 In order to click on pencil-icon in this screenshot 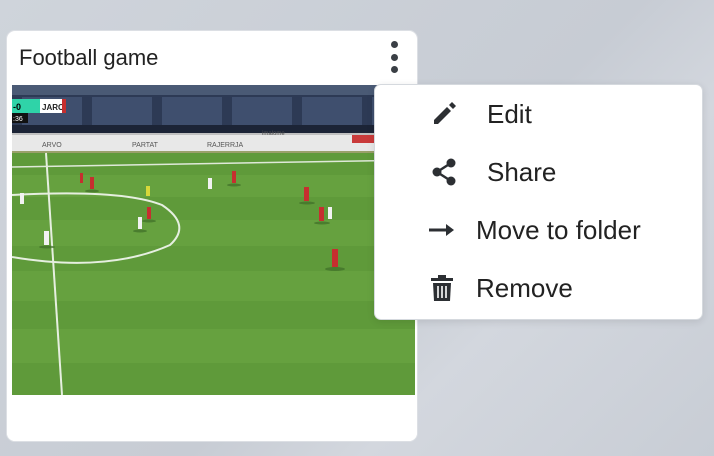, I will do `click(444, 114)`.